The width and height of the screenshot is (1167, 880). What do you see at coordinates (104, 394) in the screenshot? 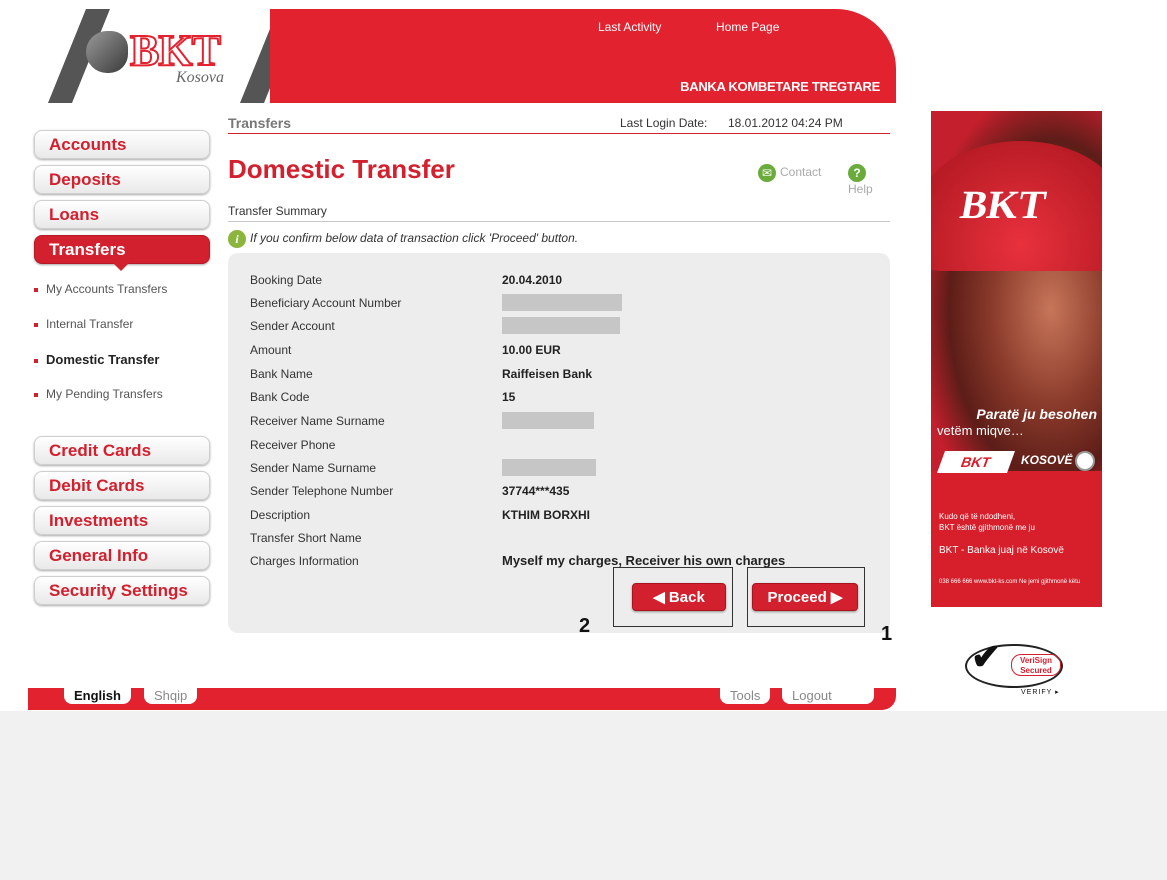
I see `subnav-label: My Pending Transfers` at bounding box center [104, 394].